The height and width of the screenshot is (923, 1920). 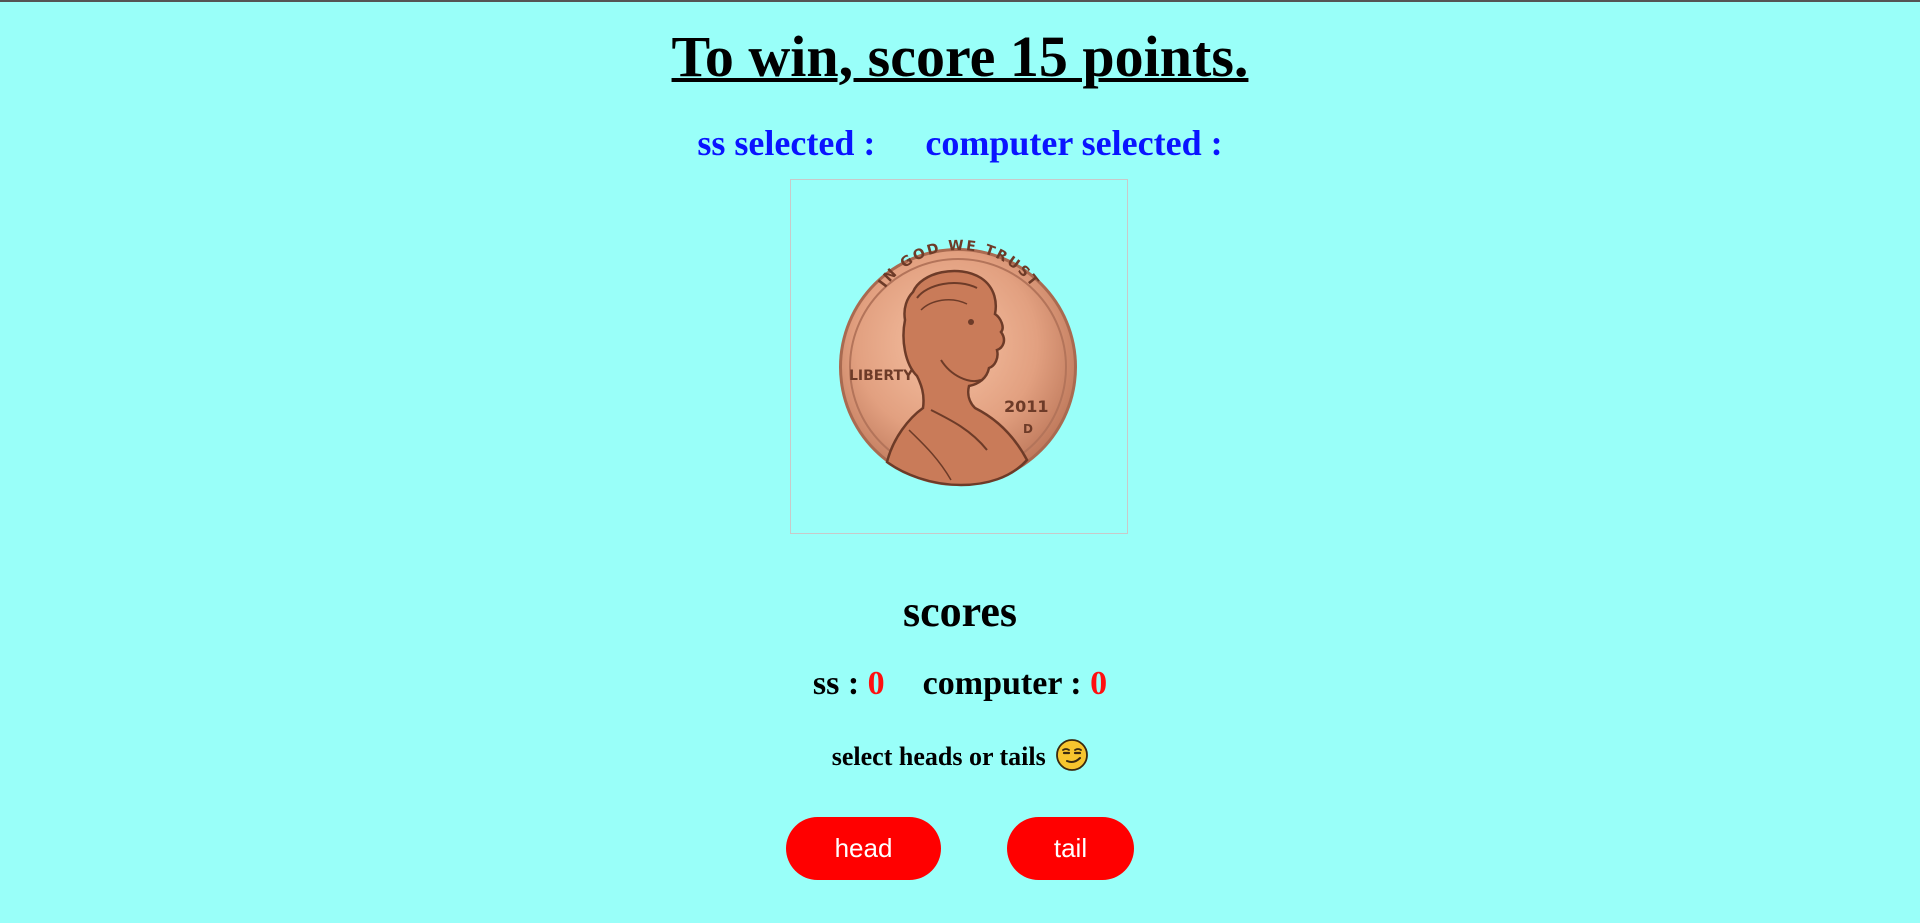 What do you see at coordinates (876, 683) in the screenshot?
I see `player-score-value: 0` at bounding box center [876, 683].